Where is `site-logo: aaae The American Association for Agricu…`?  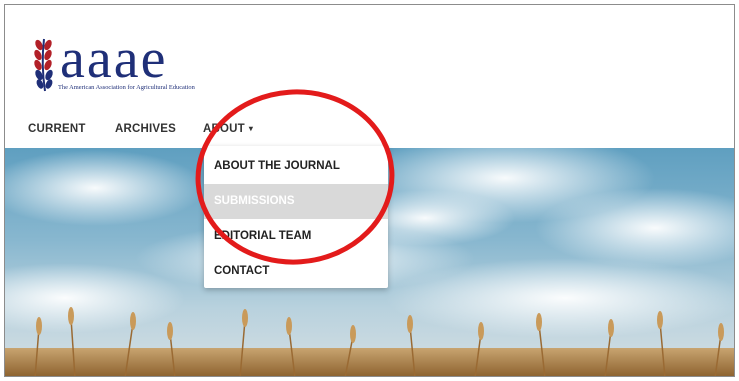 site-logo: aaae The American Association for Agricu… is located at coordinates (131, 63).